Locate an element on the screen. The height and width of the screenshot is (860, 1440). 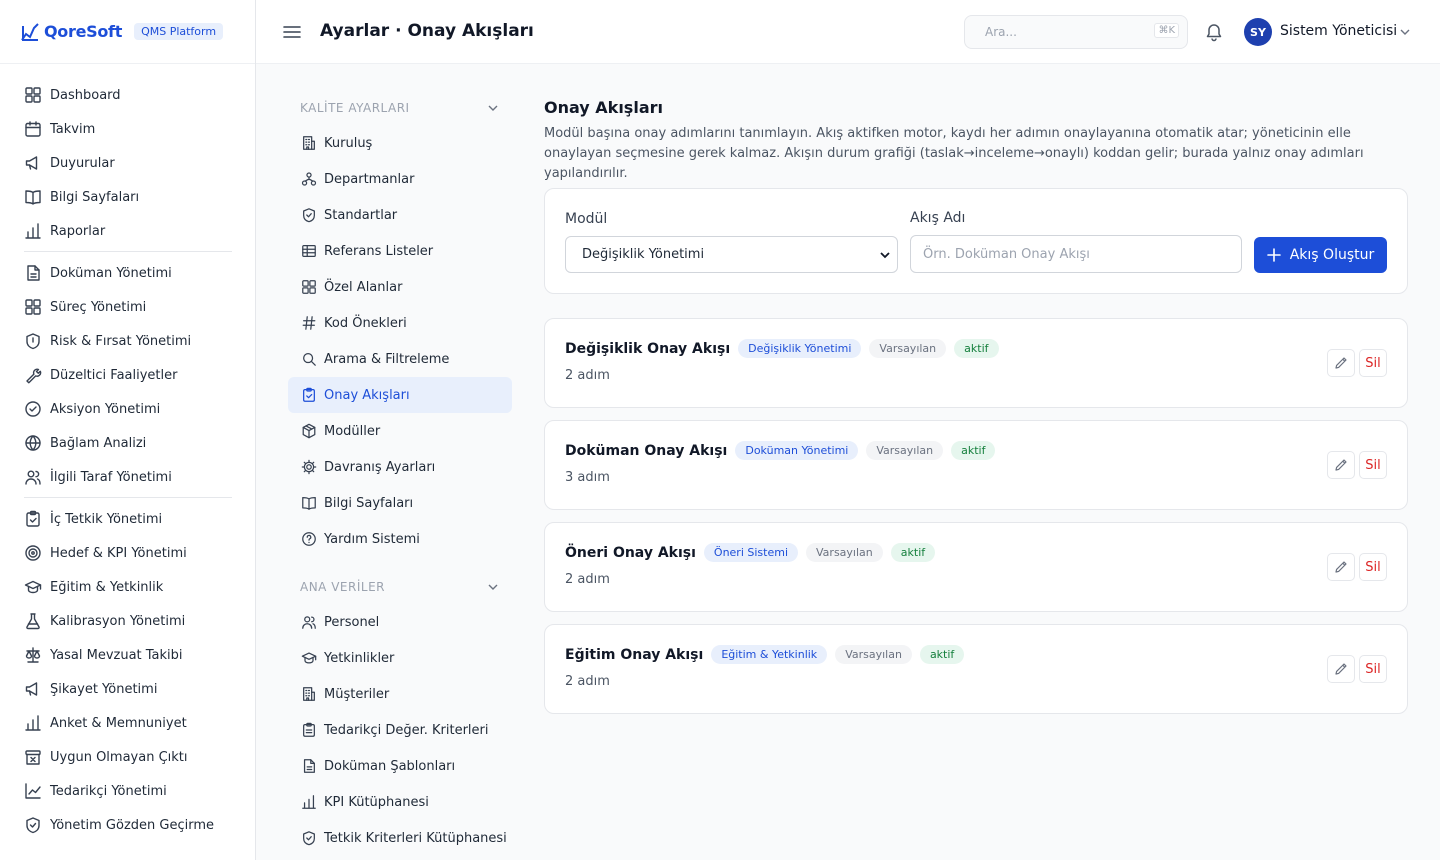
settings-item-kurulu-: Kuruluş is located at coordinates (400, 143).